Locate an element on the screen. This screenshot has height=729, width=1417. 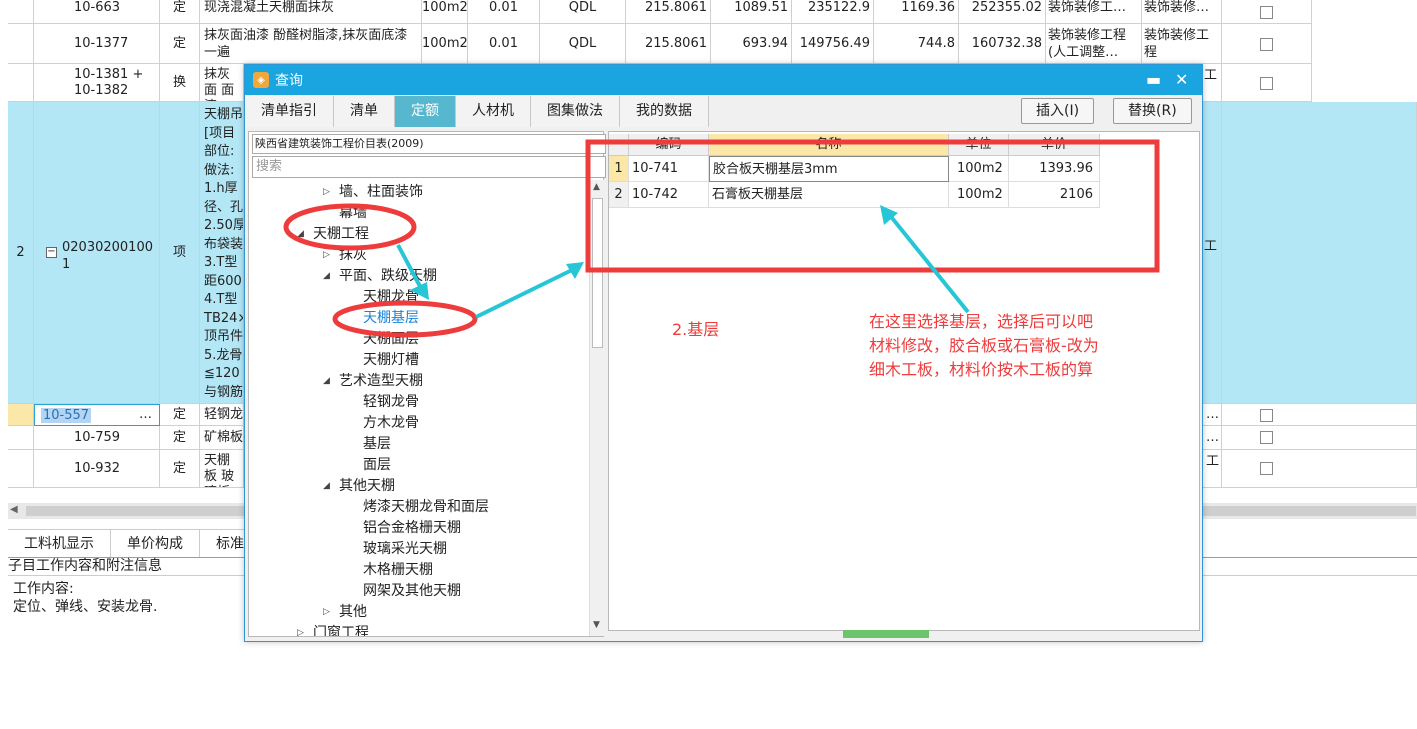
arrow-line-down is located at coordinates (410, 268).